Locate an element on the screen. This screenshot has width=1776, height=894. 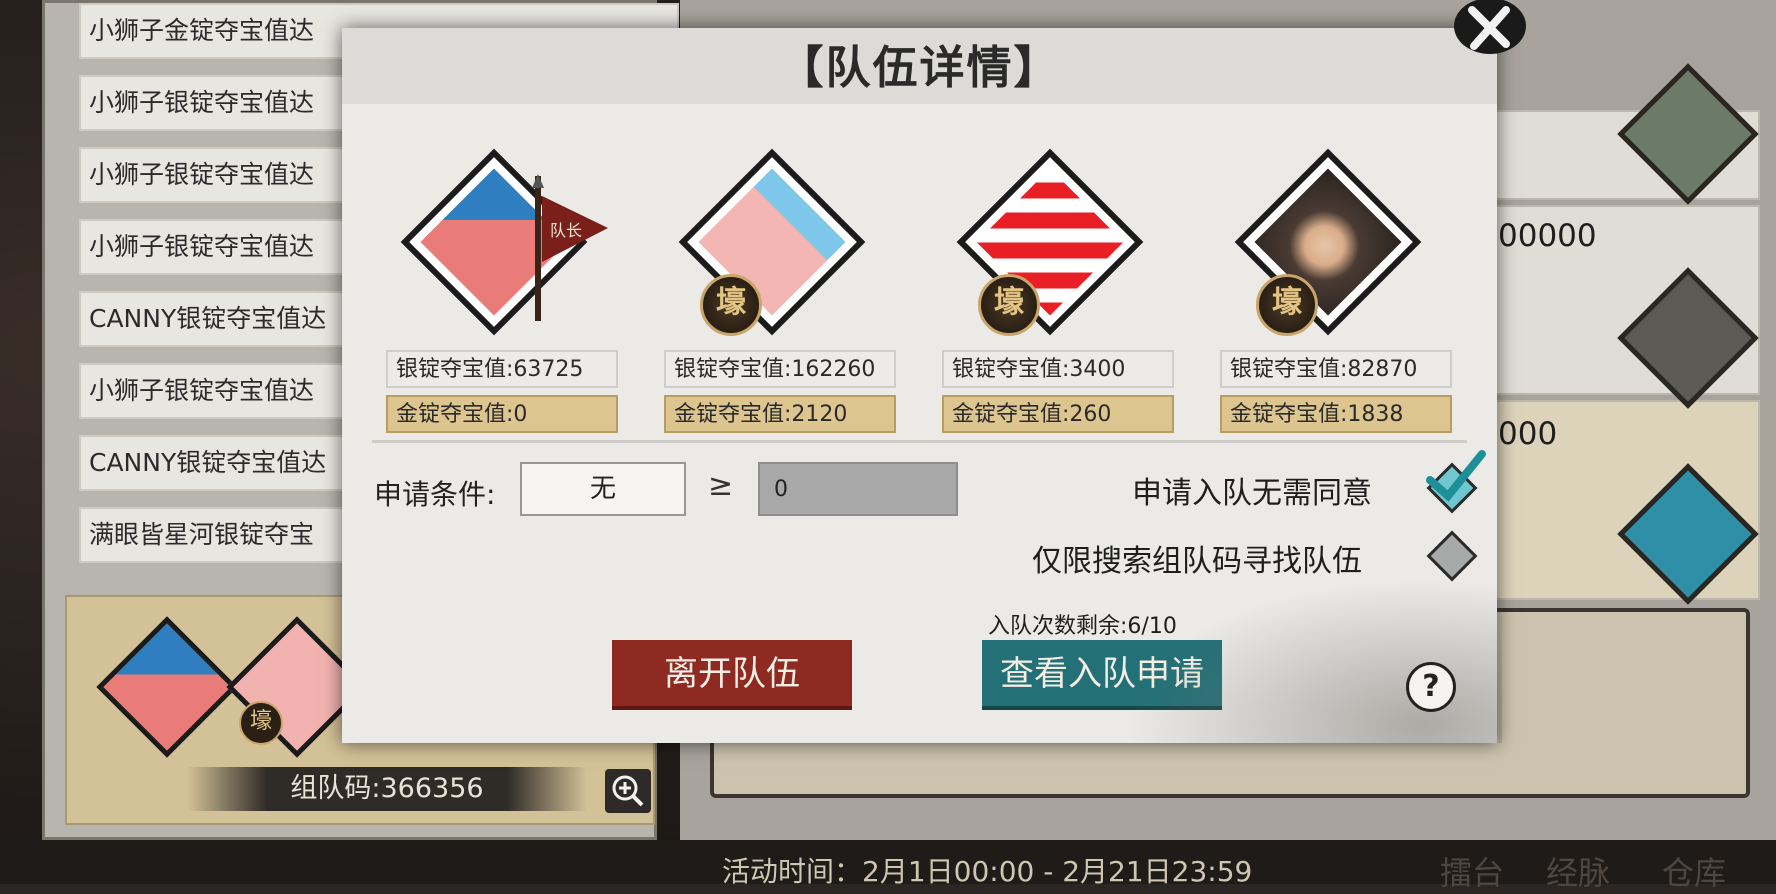
zoom-button is located at coordinates (628, 791).